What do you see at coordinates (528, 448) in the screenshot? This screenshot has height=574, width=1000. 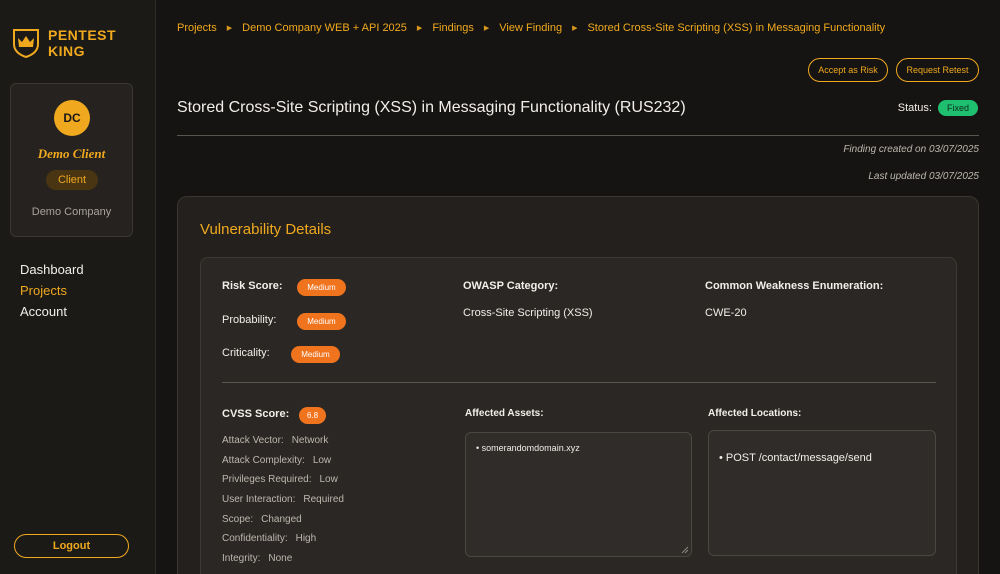 I see `asset-item: • somerandomdomain.xyz` at bounding box center [528, 448].